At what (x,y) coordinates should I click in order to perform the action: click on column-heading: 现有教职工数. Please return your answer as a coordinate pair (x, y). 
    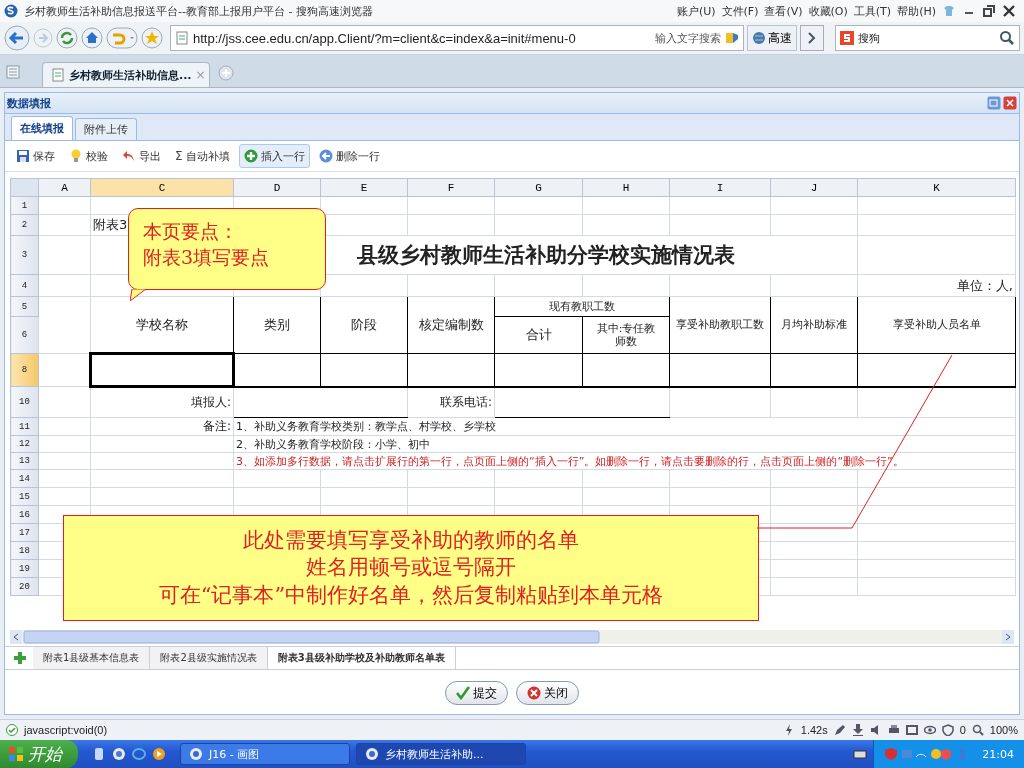
    Looking at the image, I should click on (582, 306).